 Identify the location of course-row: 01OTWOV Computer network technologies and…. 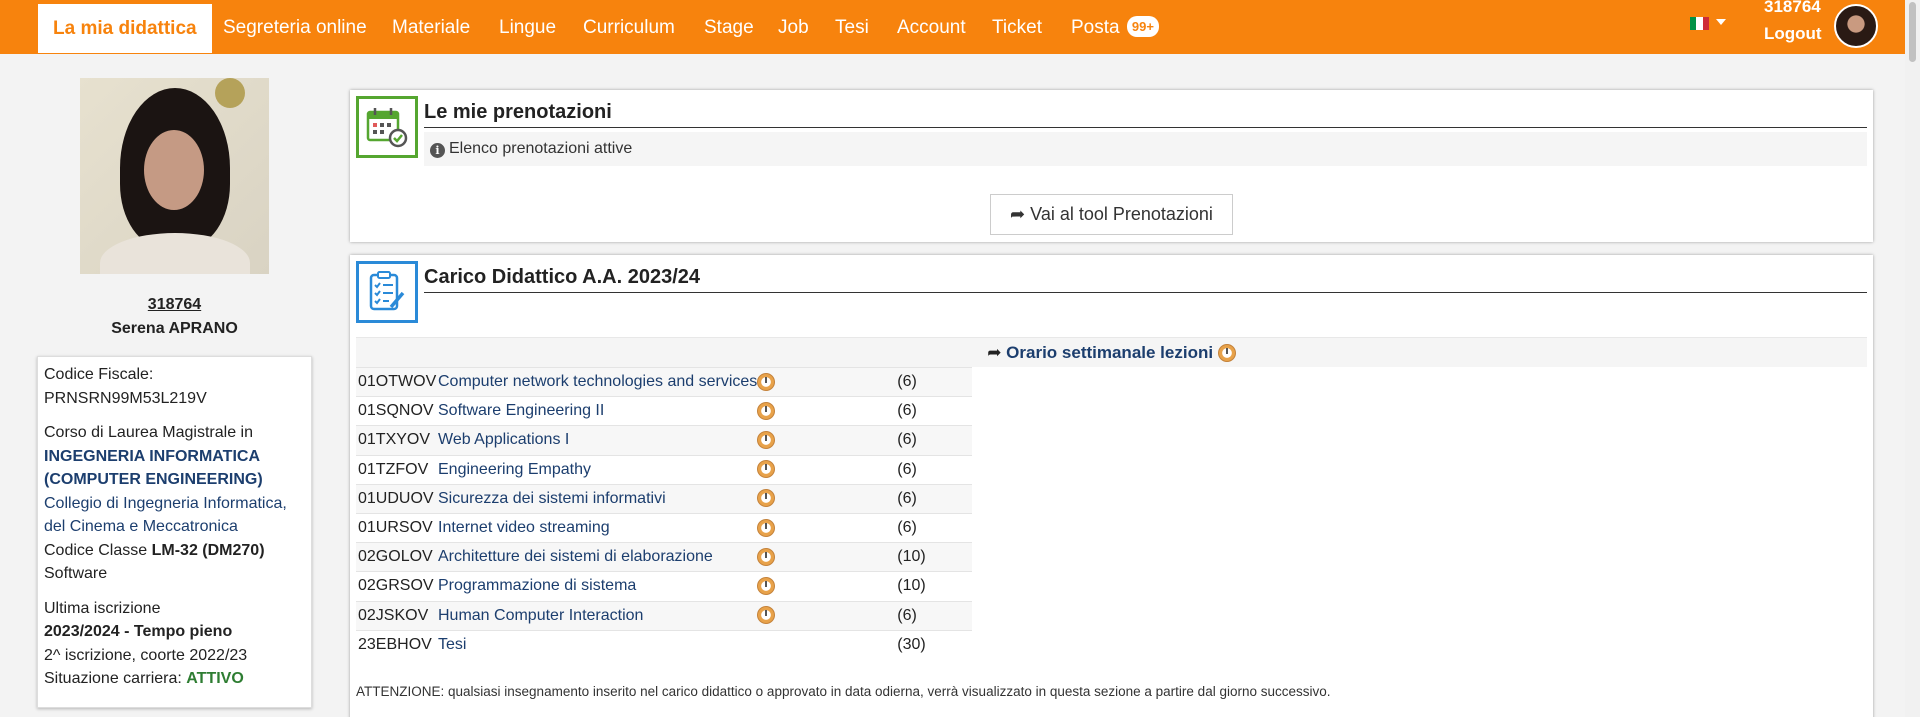
(664, 381).